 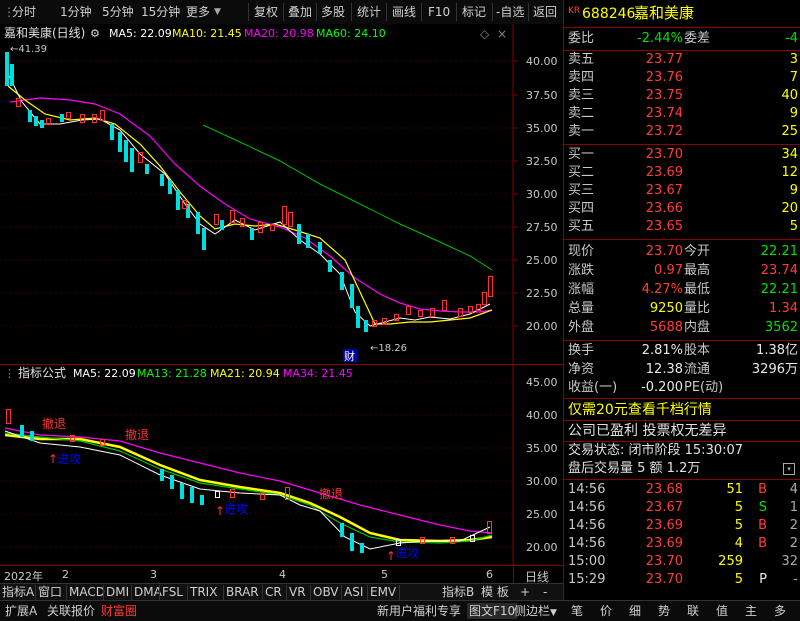 What do you see at coordinates (474, 12) in the screenshot?
I see `mark-button: 标记` at bounding box center [474, 12].